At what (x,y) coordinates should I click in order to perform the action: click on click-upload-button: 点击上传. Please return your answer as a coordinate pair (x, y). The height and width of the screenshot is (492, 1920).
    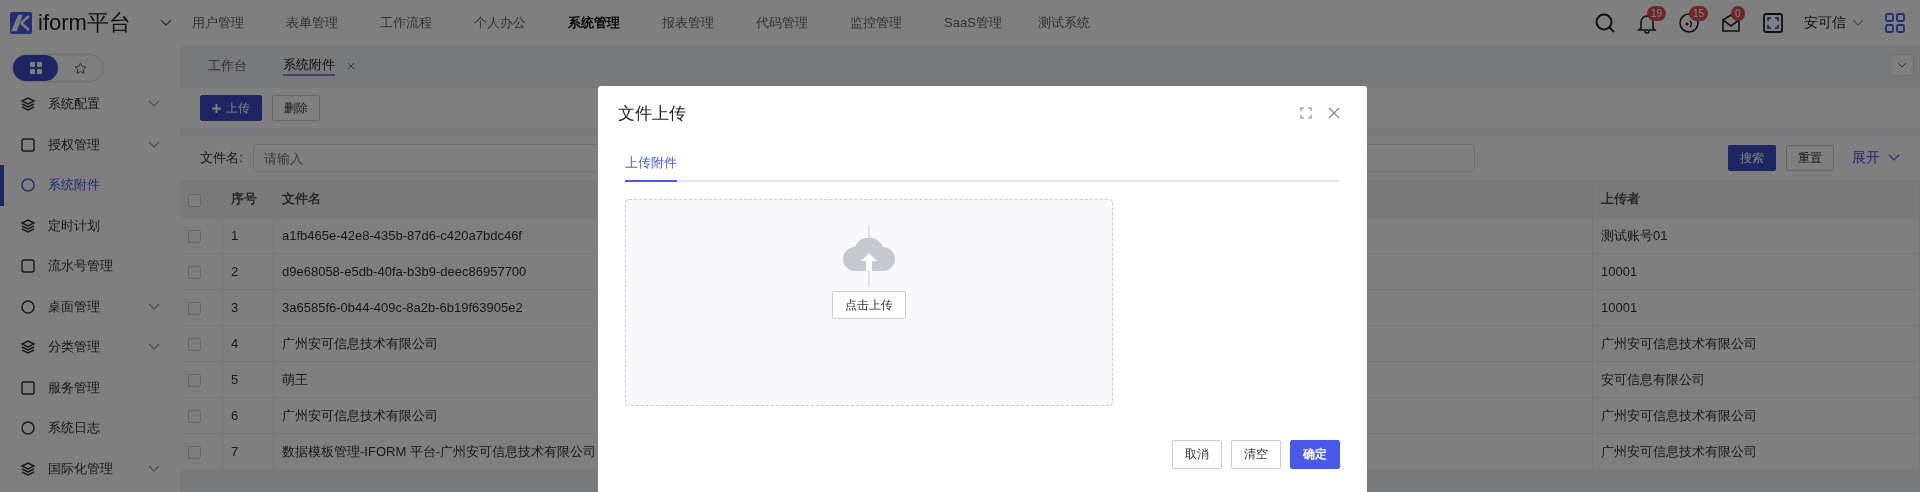
    Looking at the image, I should click on (869, 305).